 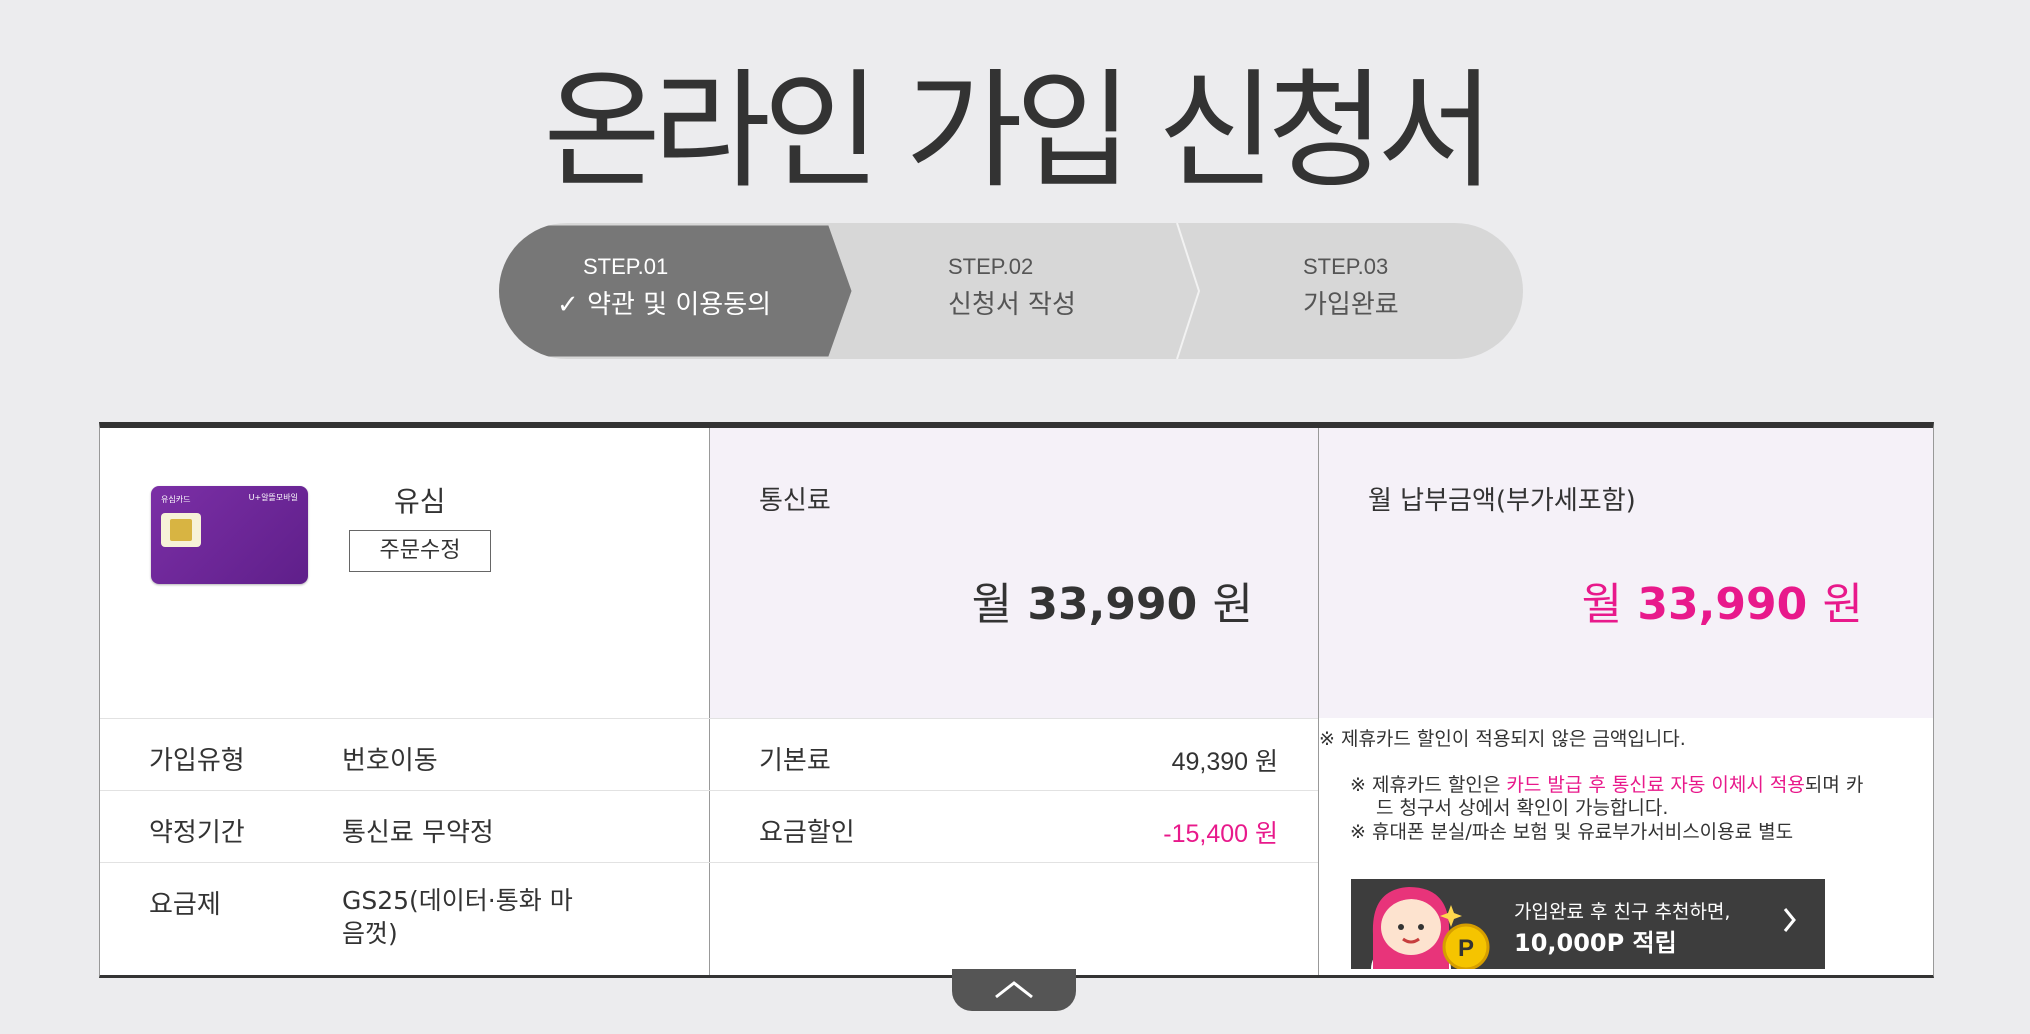 I want to click on fee-prefix: 월, so click(x=992, y=604).